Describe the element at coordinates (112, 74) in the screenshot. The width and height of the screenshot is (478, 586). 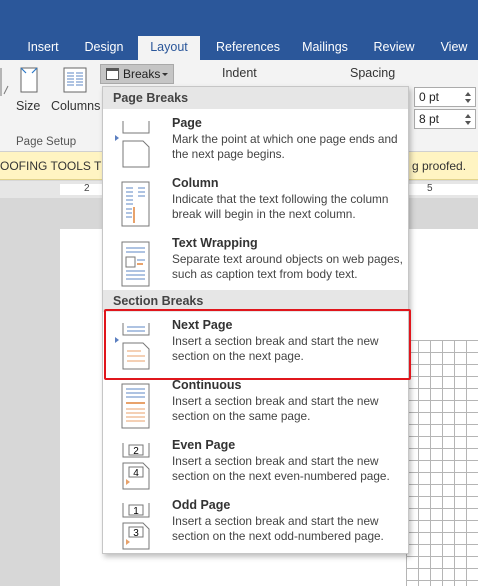
I see `breaks-icon` at that location.